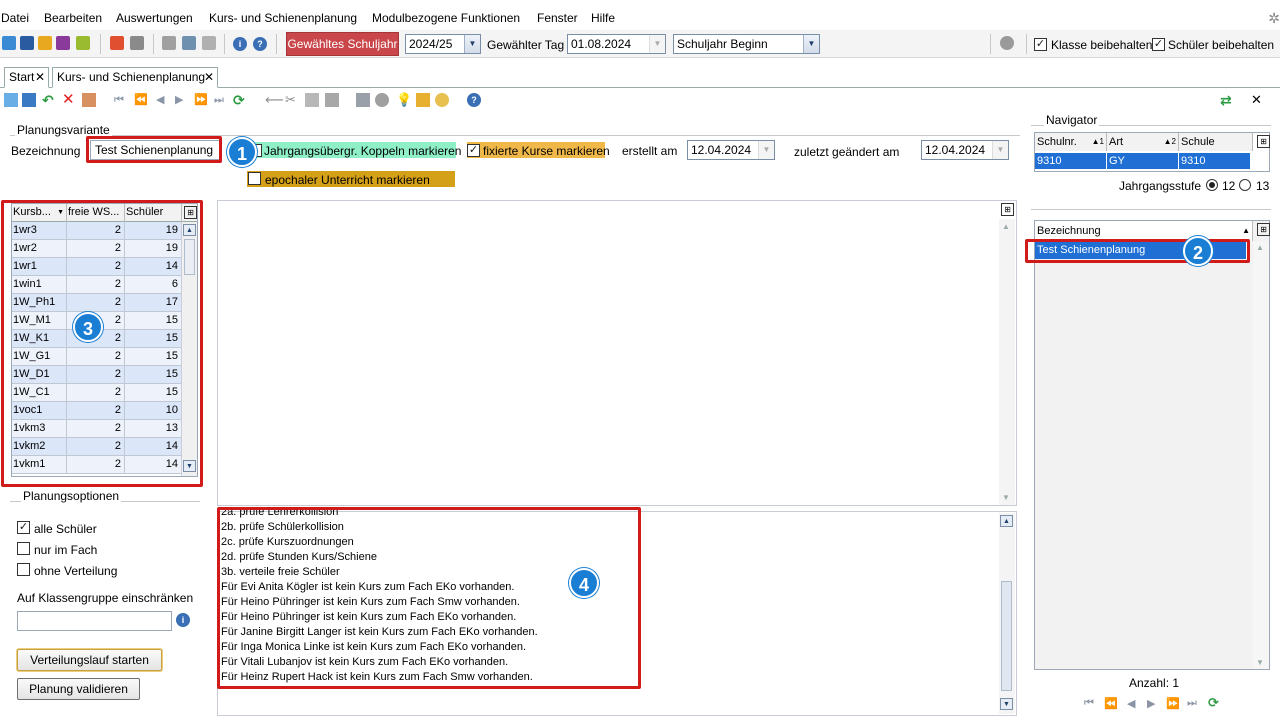  What do you see at coordinates (49, 100) in the screenshot?
I see `undo-icon: ↶` at bounding box center [49, 100].